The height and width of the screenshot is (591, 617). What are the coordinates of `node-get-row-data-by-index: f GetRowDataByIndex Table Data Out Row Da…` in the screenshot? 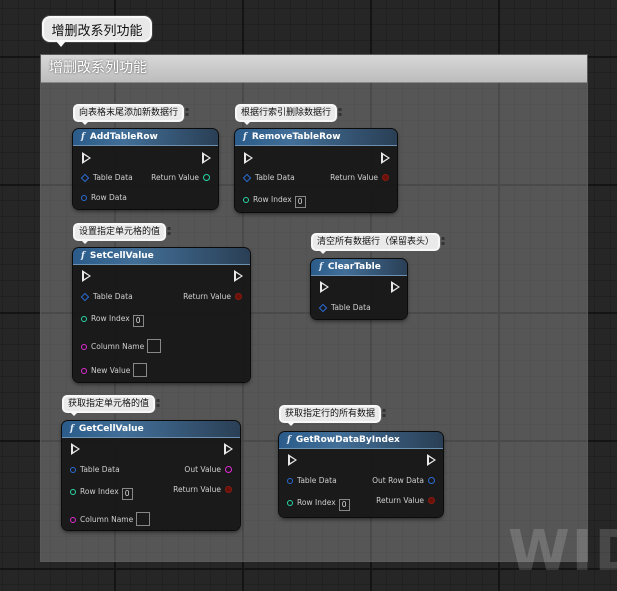 It's located at (361, 474).